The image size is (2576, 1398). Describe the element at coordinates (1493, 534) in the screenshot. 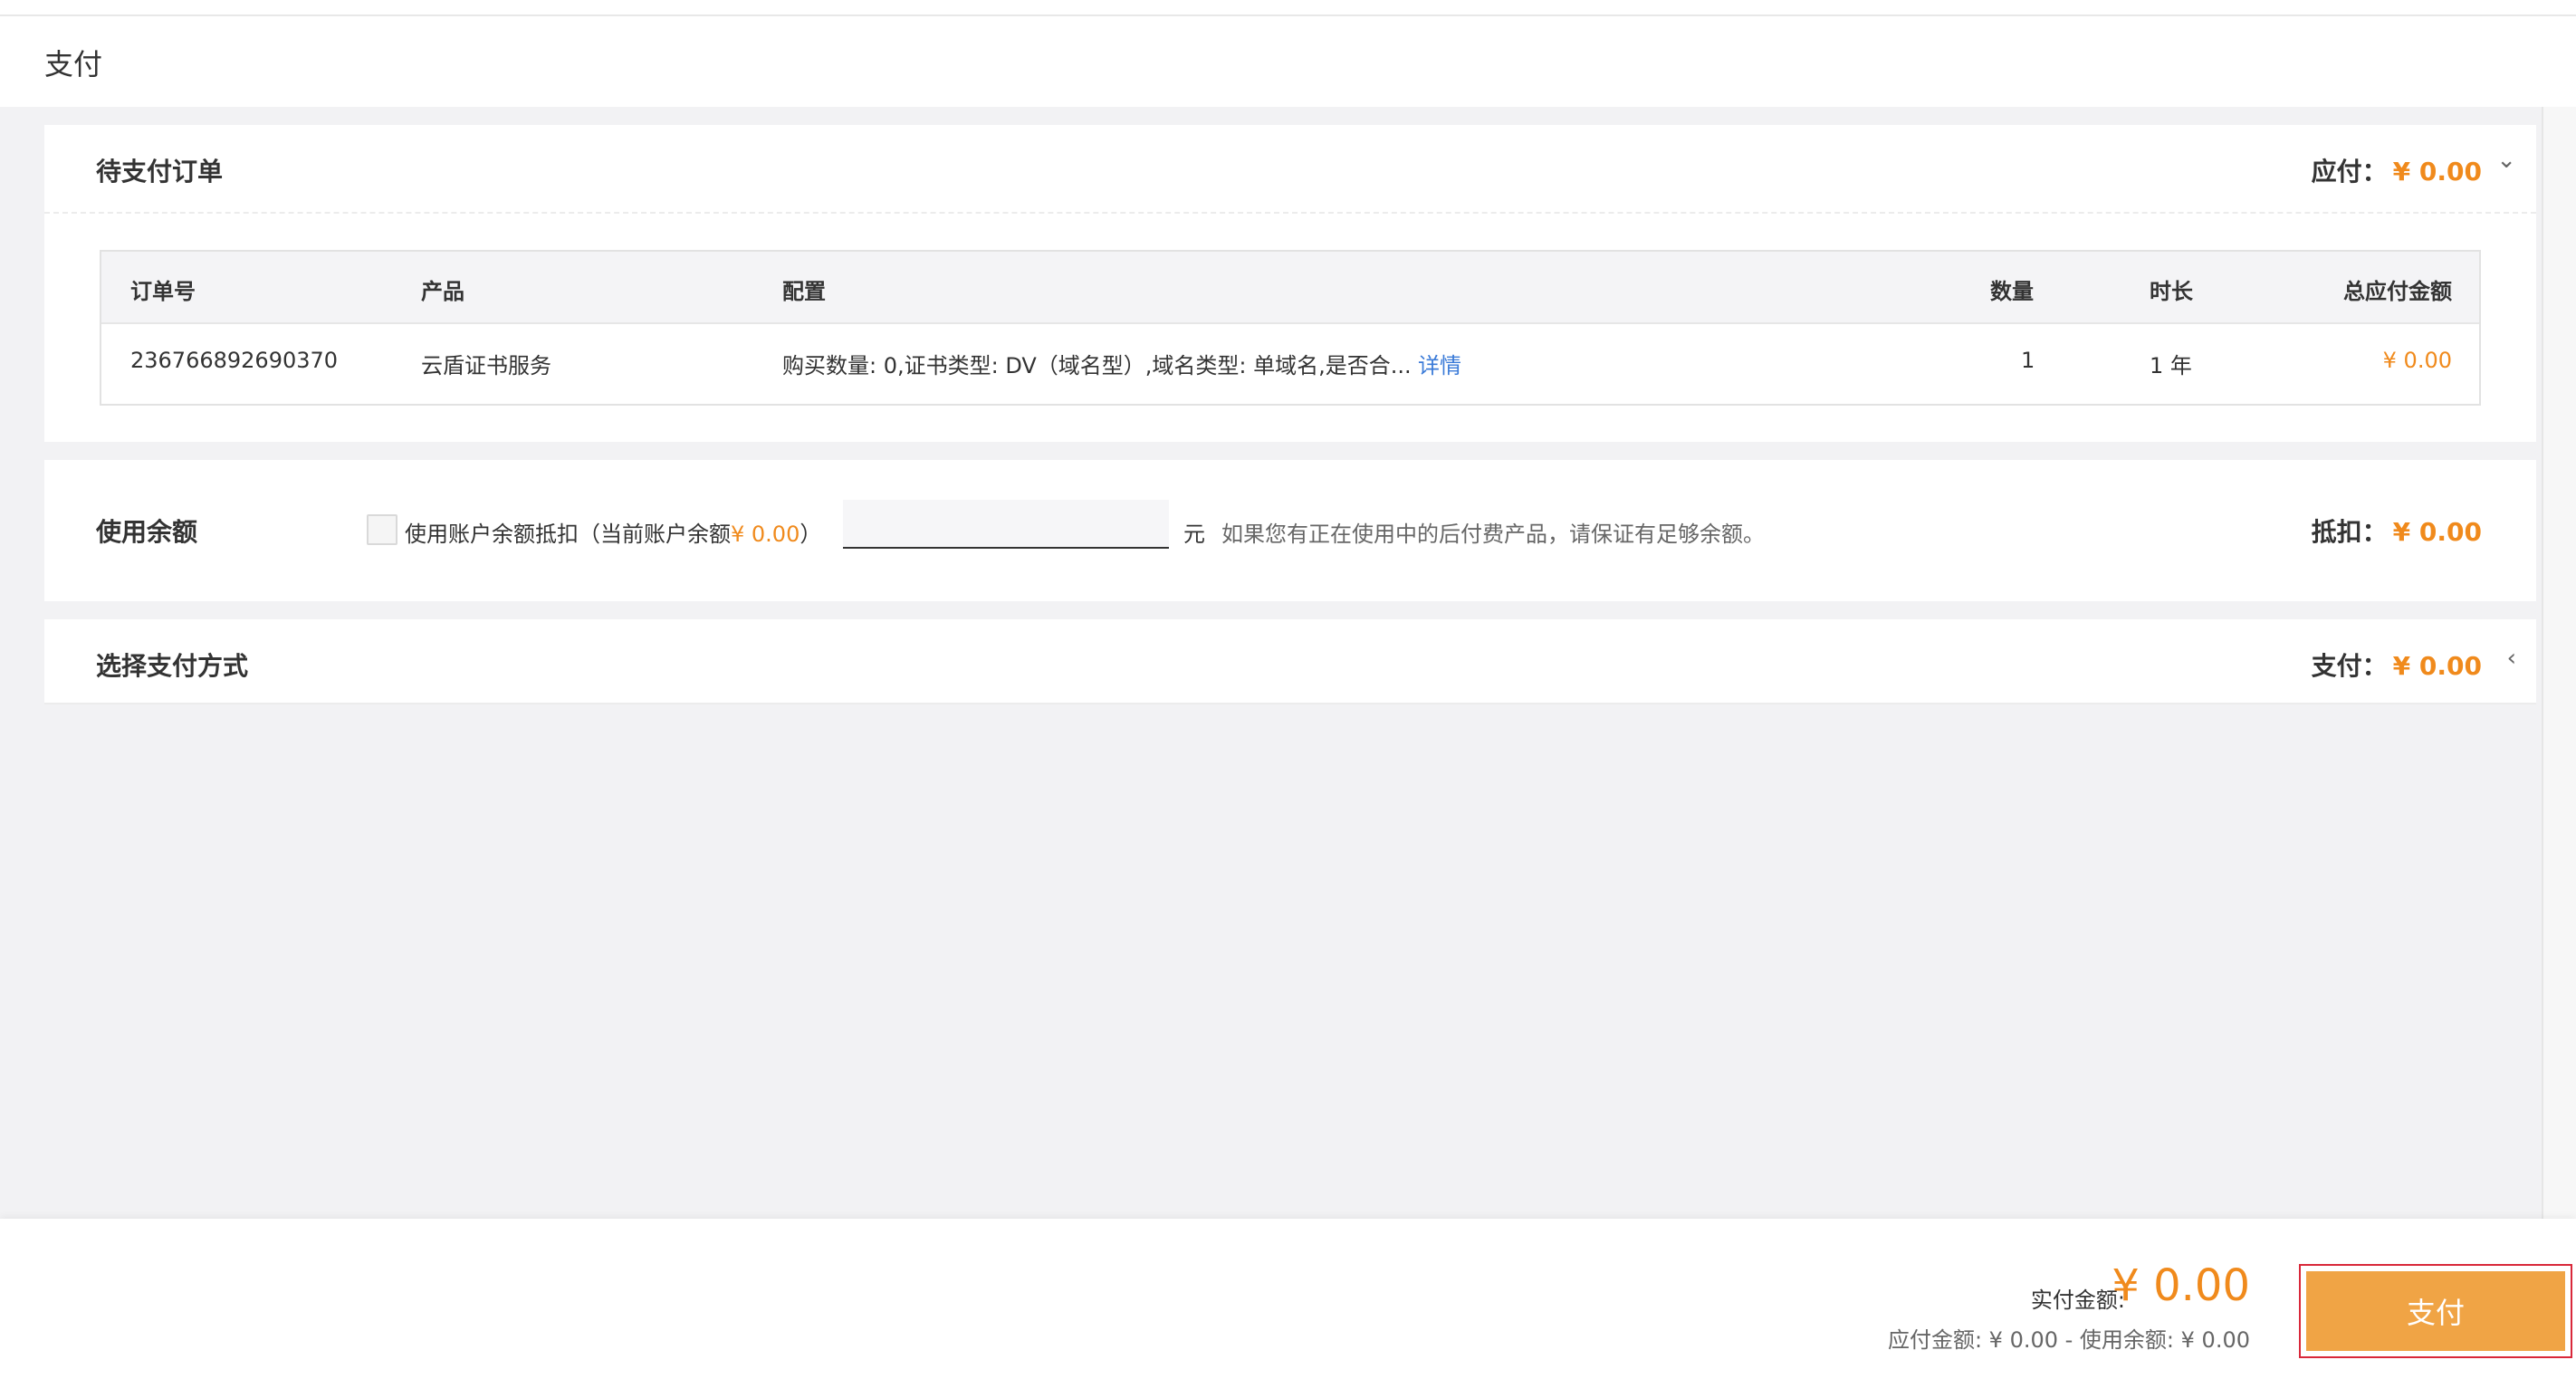

I see `balance-notice: 如果您有正在使用中的后付费产品，请保证有足够余额。` at that location.